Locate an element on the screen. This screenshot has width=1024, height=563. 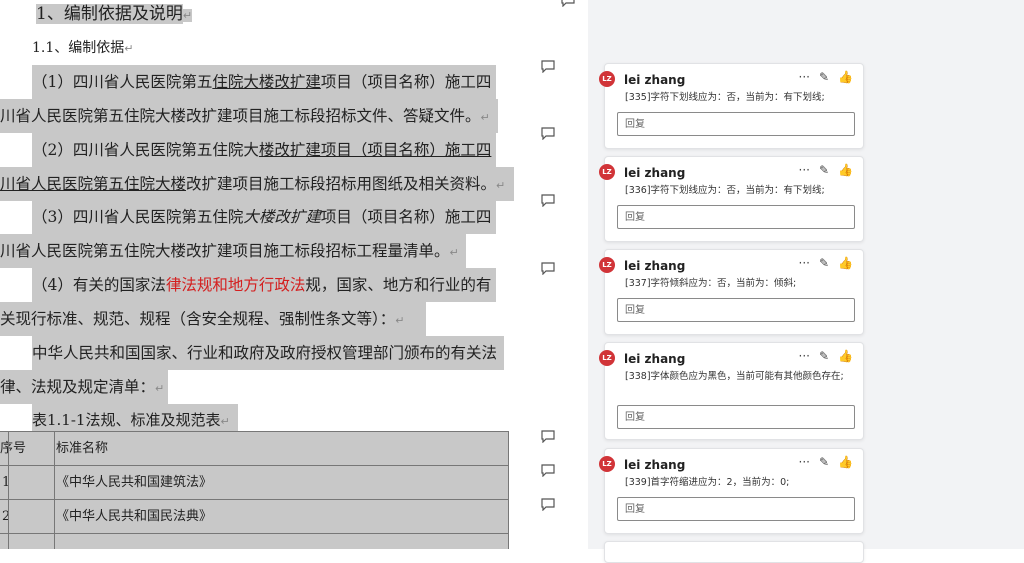
para-line-2: 律、法规及规定清单：↵ is located at coordinates (84, 387).